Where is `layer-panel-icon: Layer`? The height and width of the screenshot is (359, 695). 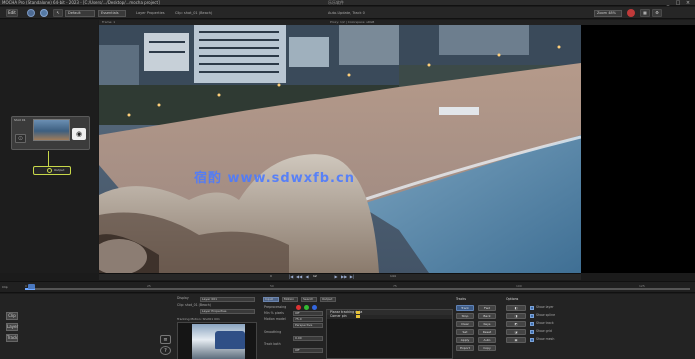
layer-panel-icon: Layer is located at coordinates (12, 327).